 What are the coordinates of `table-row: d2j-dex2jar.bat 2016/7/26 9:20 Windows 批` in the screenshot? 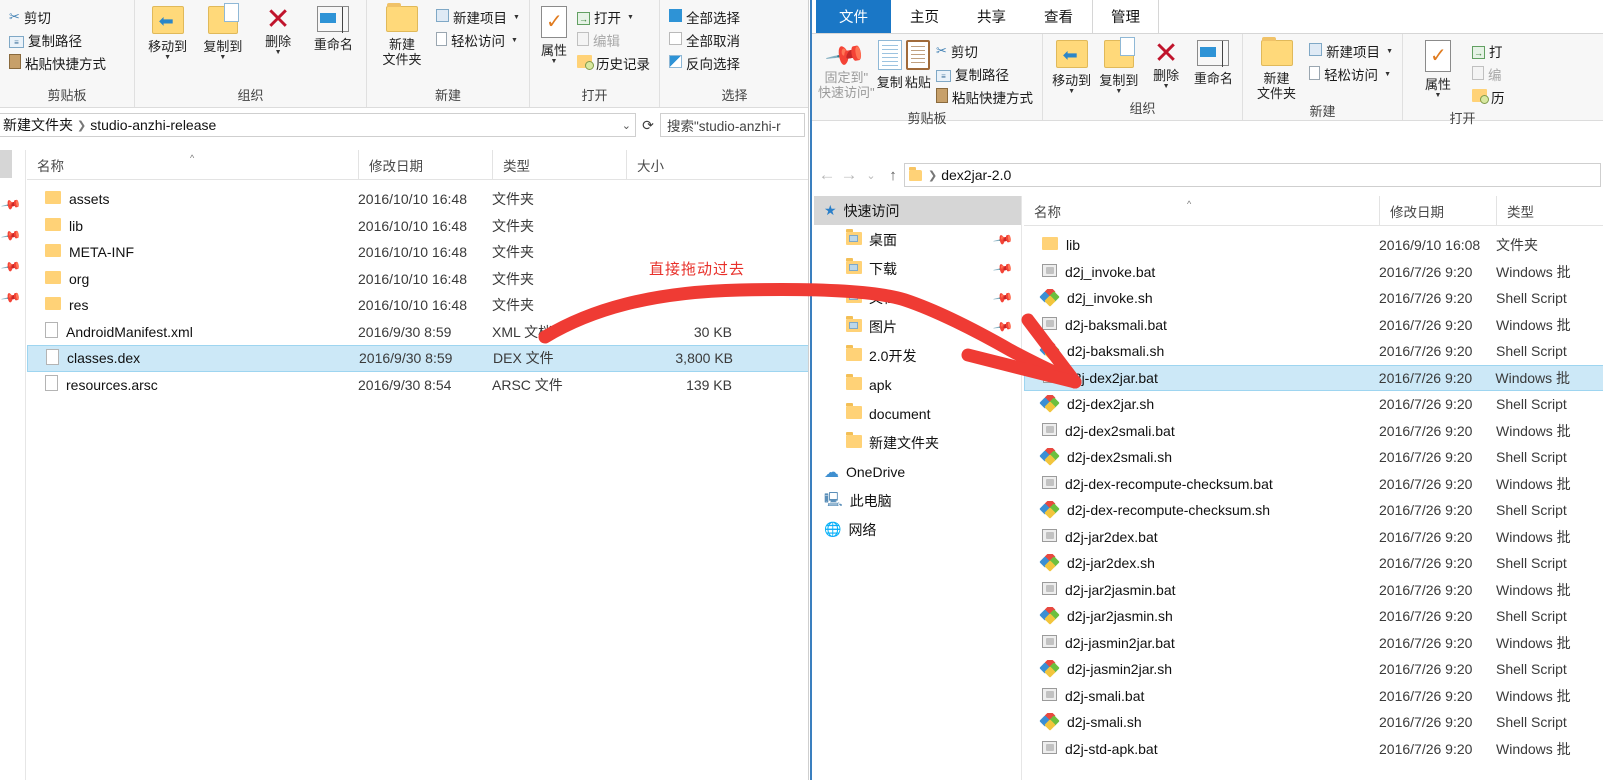 It's located at (1313, 377).